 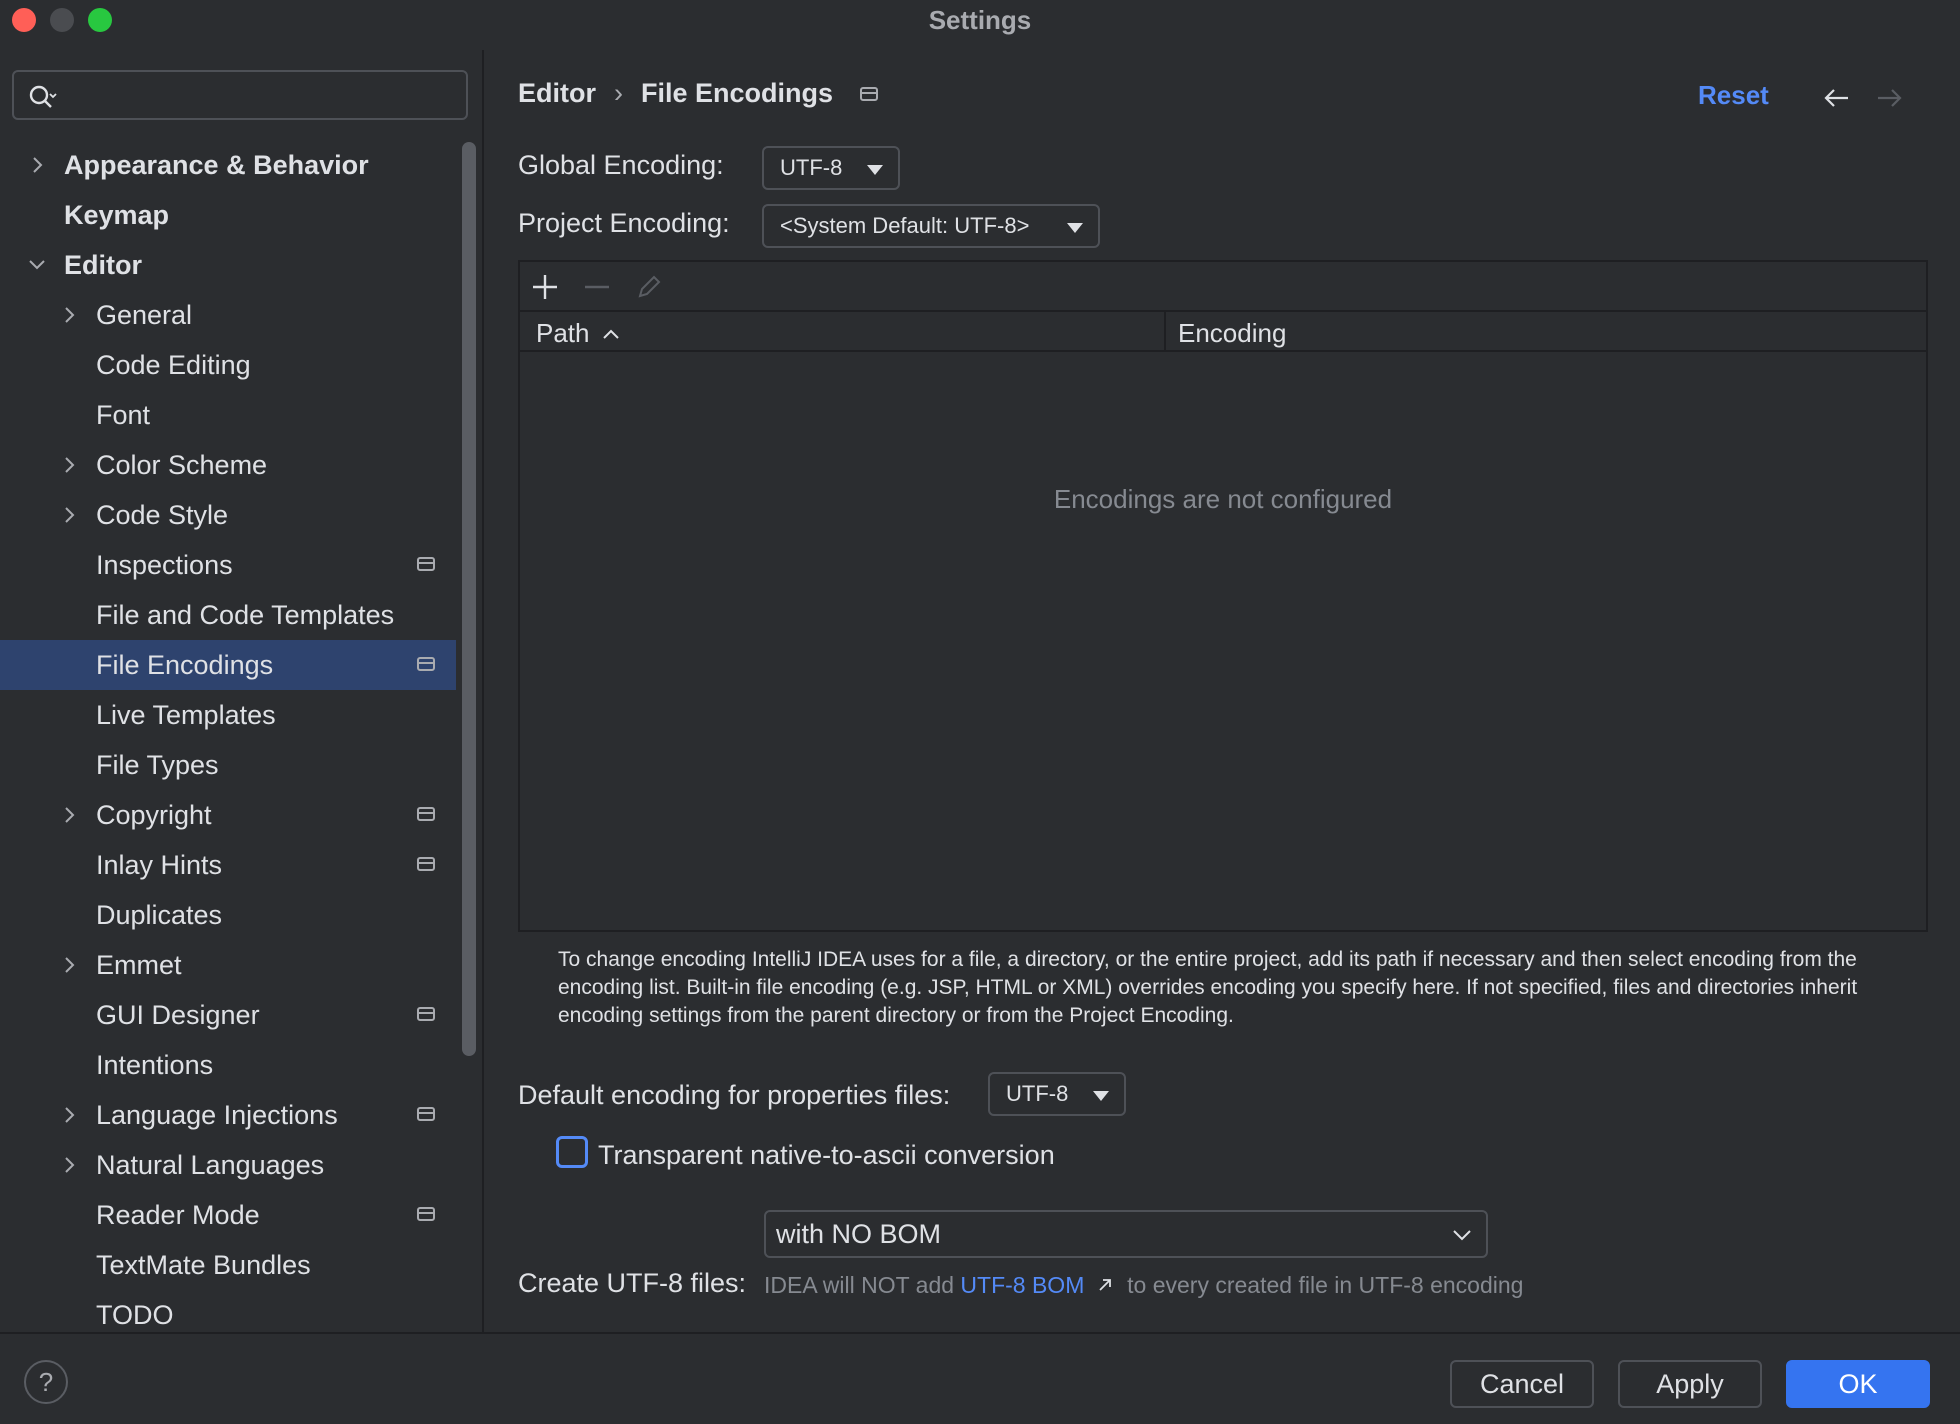 I want to click on sidebar-item-inlay-hints: Inlay Hints, so click(x=228, y=865).